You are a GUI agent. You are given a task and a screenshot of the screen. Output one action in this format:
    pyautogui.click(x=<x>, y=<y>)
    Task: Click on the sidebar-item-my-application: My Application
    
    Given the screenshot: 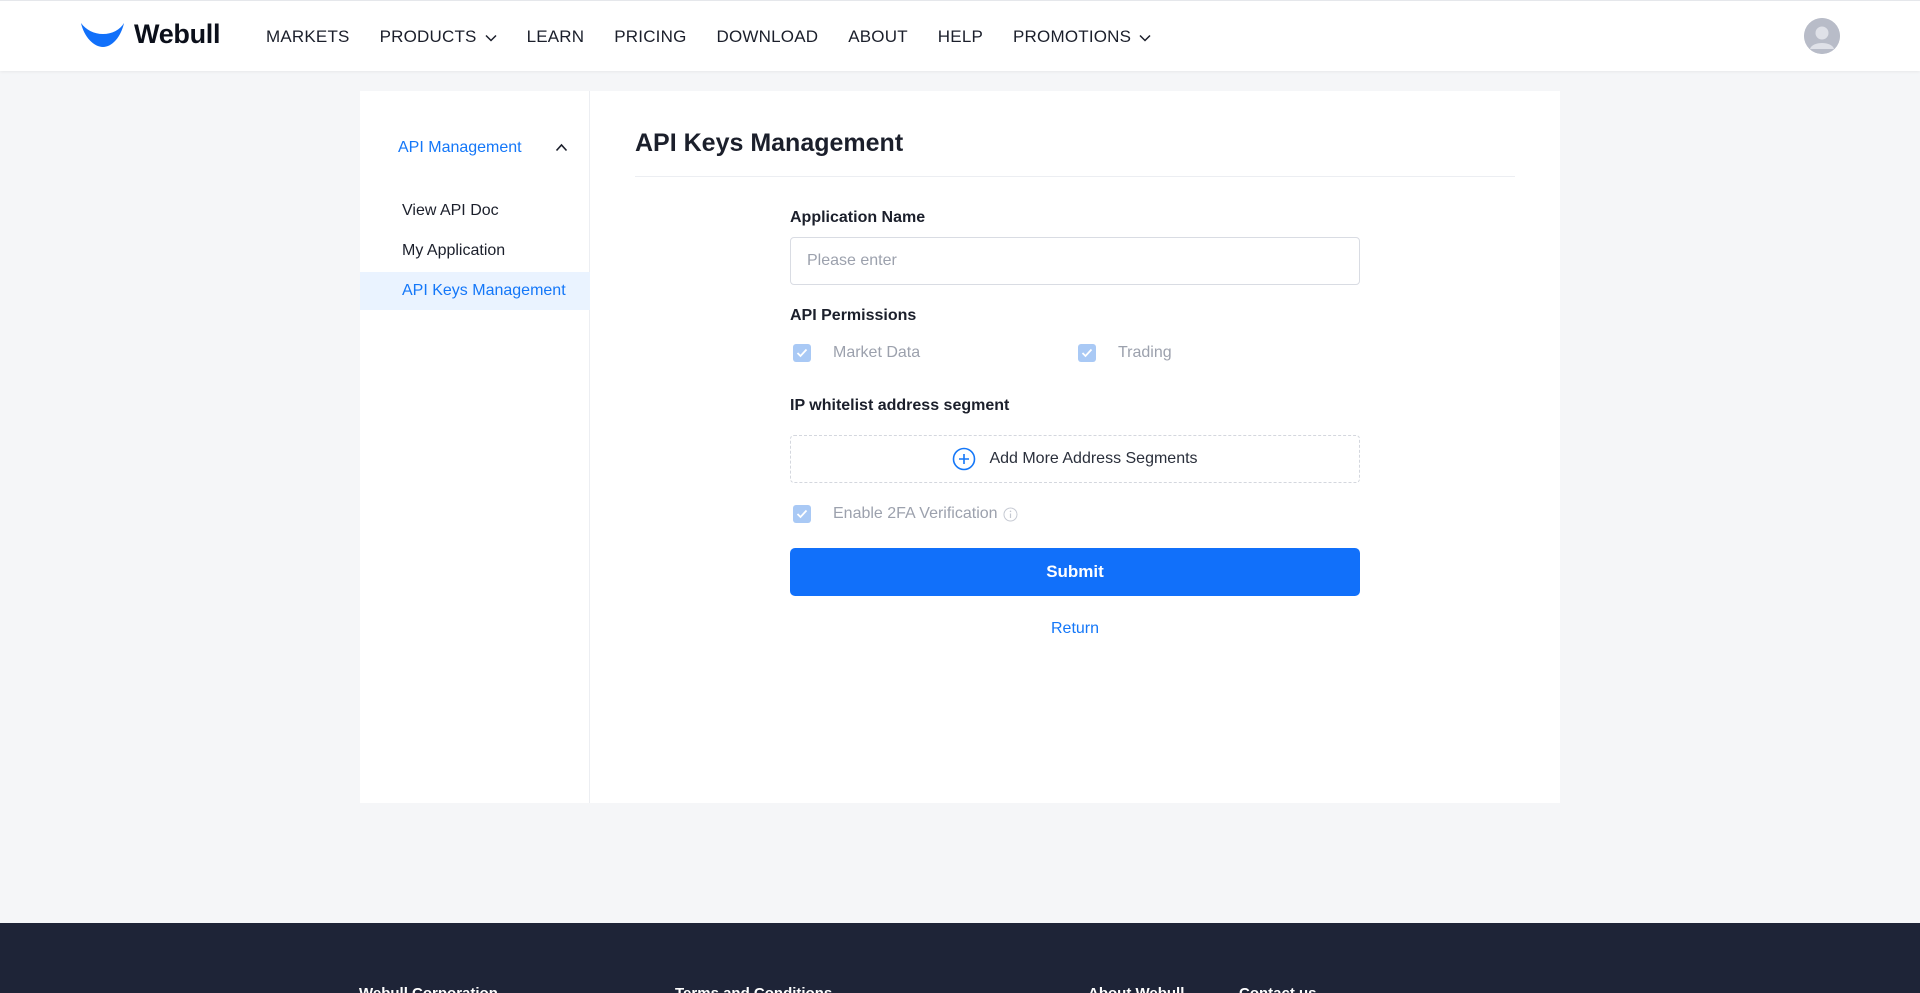 What is the action you would take?
    pyautogui.click(x=475, y=251)
    